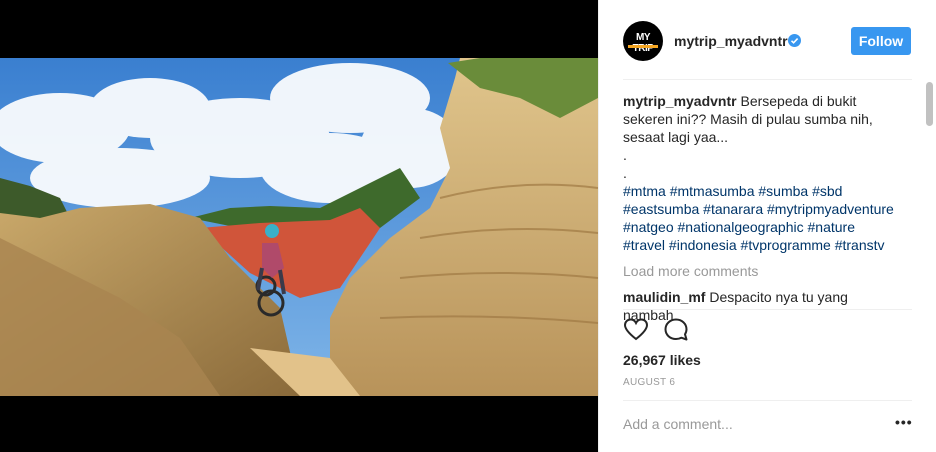  I want to click on hashtag-link: #mtmasumba, so click(712, 191).